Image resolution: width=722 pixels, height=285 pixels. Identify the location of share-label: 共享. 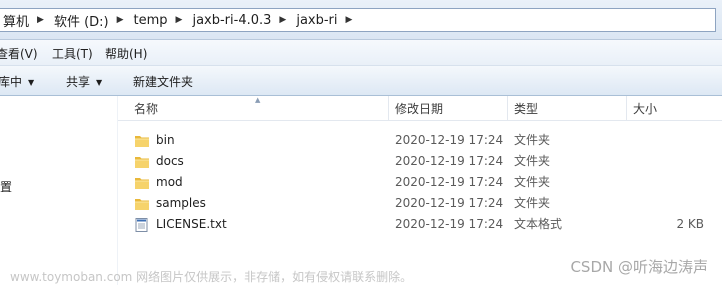
(78, 82).